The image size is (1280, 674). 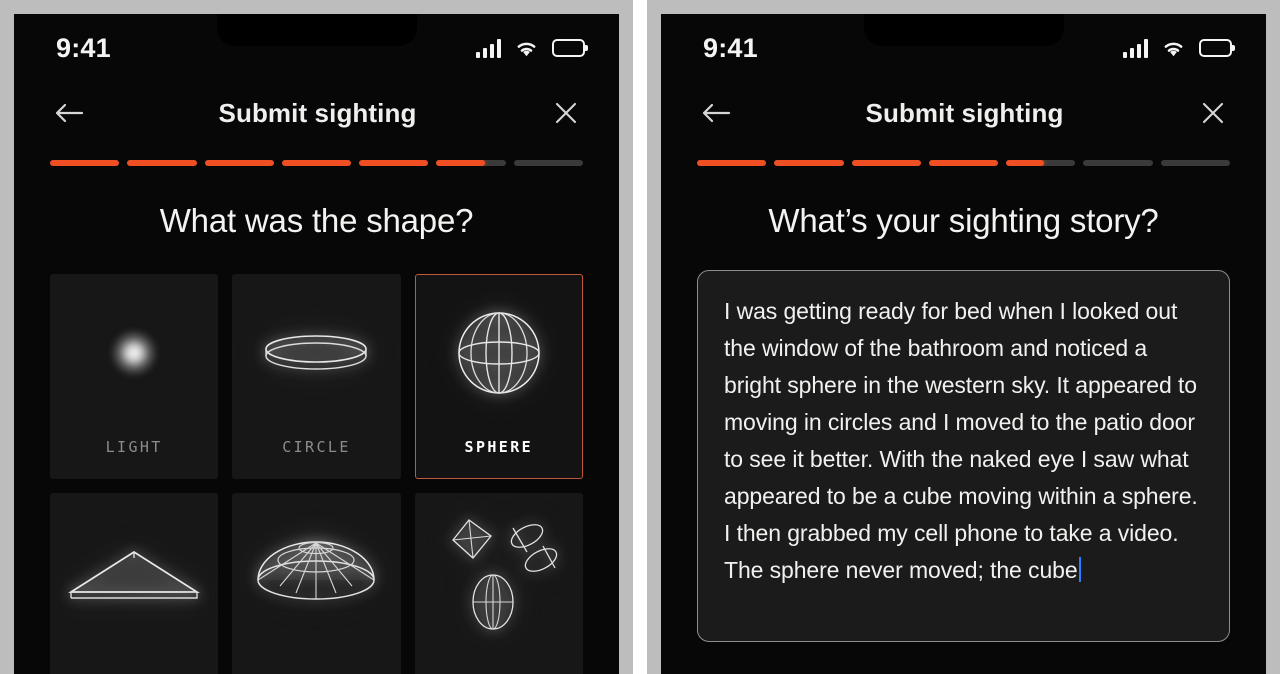 I want to click on shape-card-sphere: SPHERE, so click(x=498, y=376).